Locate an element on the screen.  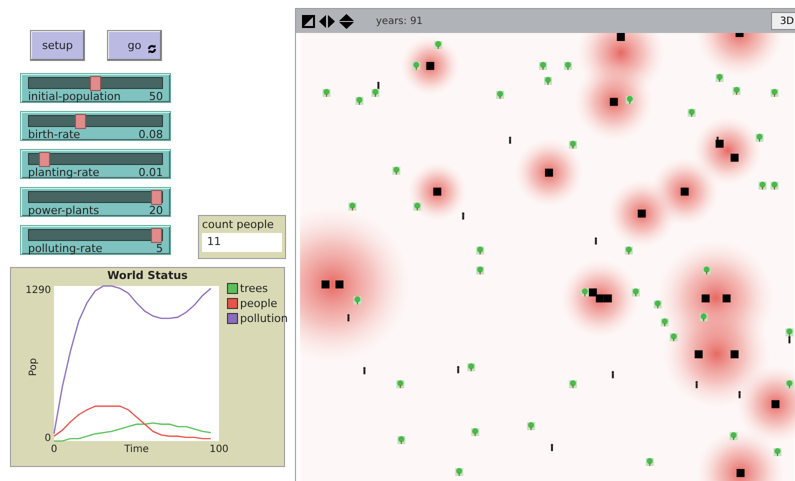
slider-value: 50 is located at coordinates (156, 96).